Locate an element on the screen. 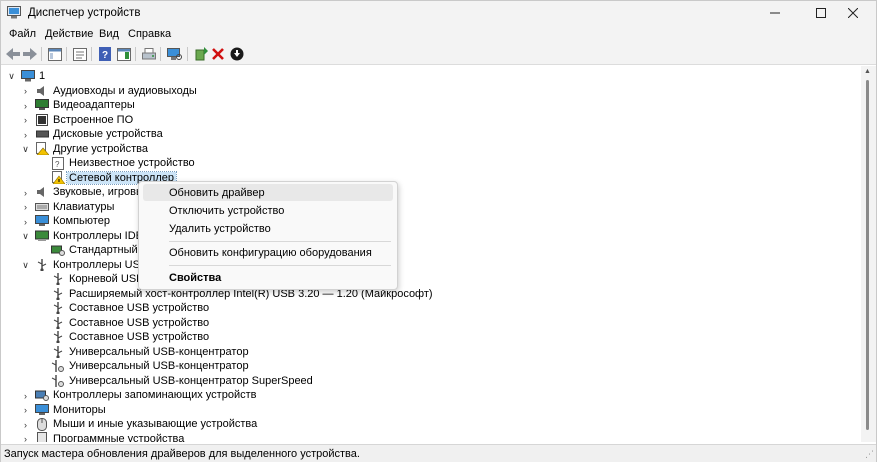 The width and height of the screenshot is (877, 462). vertical-scrollbar: ▲ is located at coordinates (868, 254).